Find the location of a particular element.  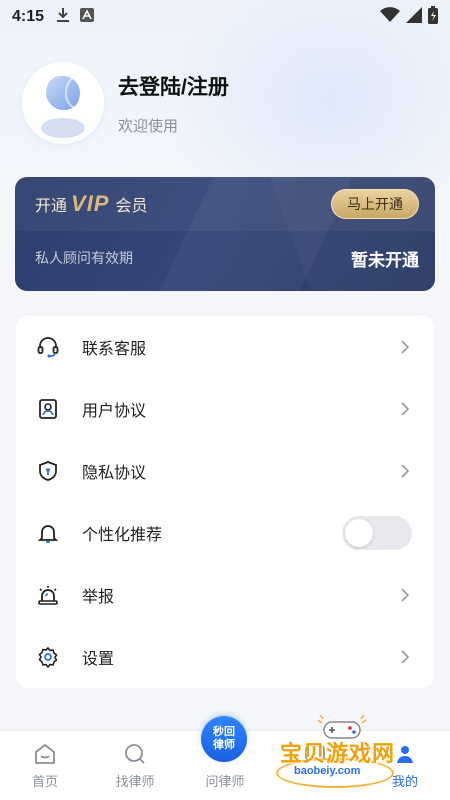

nav-home: 首页 is located at coordinates (45, 765).